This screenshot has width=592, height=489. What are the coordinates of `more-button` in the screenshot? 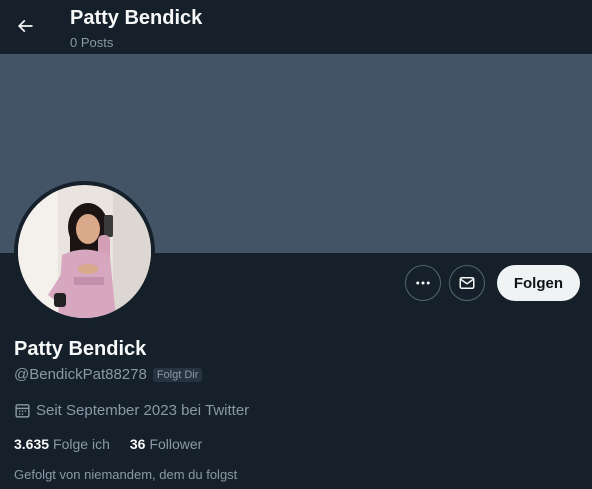 It's located at (422, 283).